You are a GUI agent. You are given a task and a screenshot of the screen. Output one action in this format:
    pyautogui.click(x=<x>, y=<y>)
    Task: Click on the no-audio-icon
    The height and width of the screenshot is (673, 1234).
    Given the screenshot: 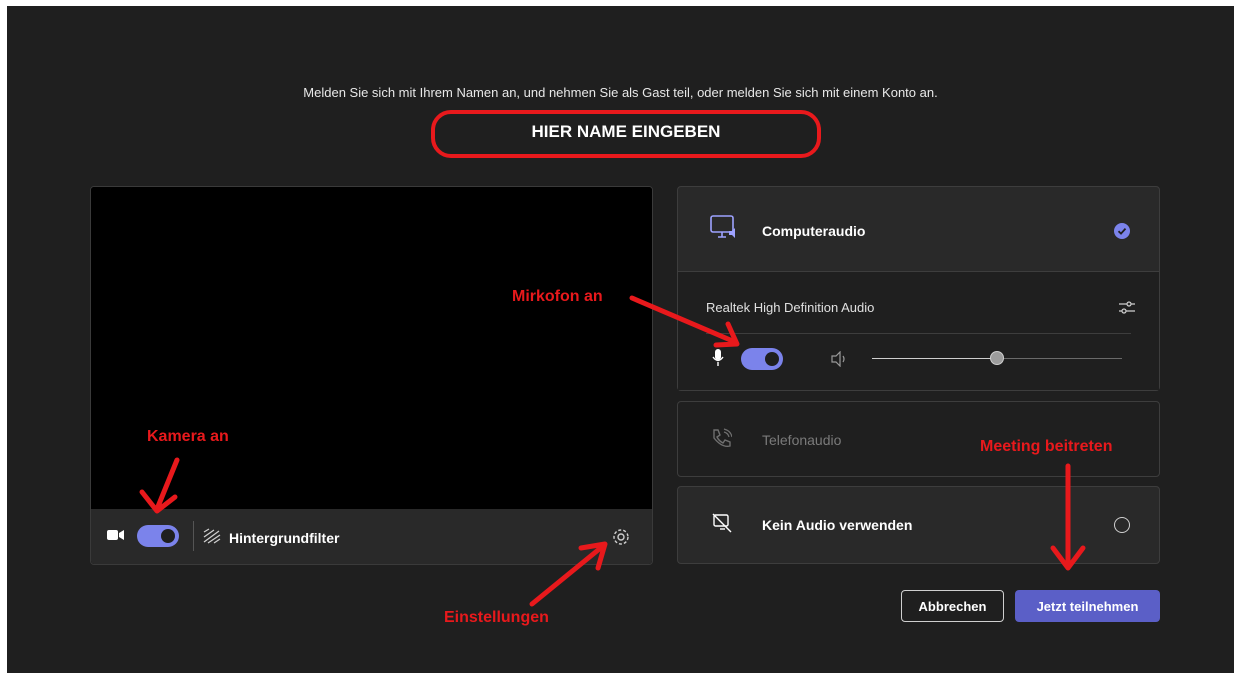 What is the action you would take?
    pyautogui.click(x=722, y=525)
    